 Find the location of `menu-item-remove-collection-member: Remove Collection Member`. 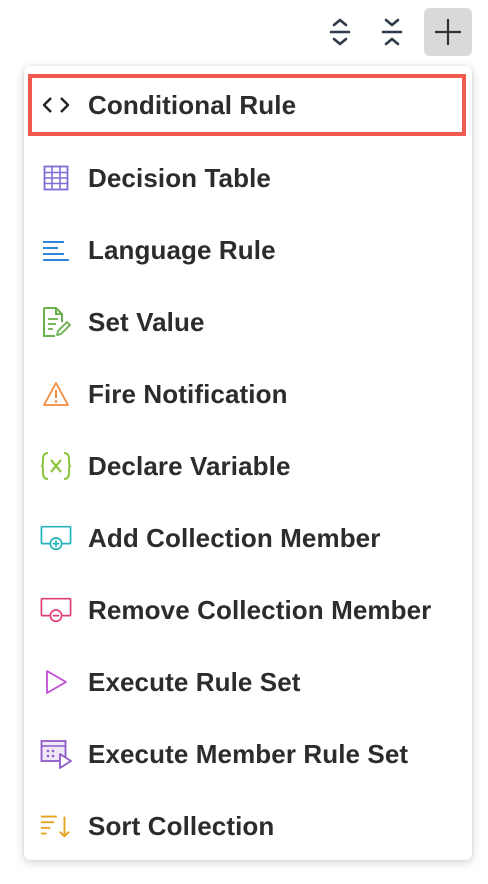

menu-item-remove-collection-member: Remove Collection Member is located at coordinates (248, 610).